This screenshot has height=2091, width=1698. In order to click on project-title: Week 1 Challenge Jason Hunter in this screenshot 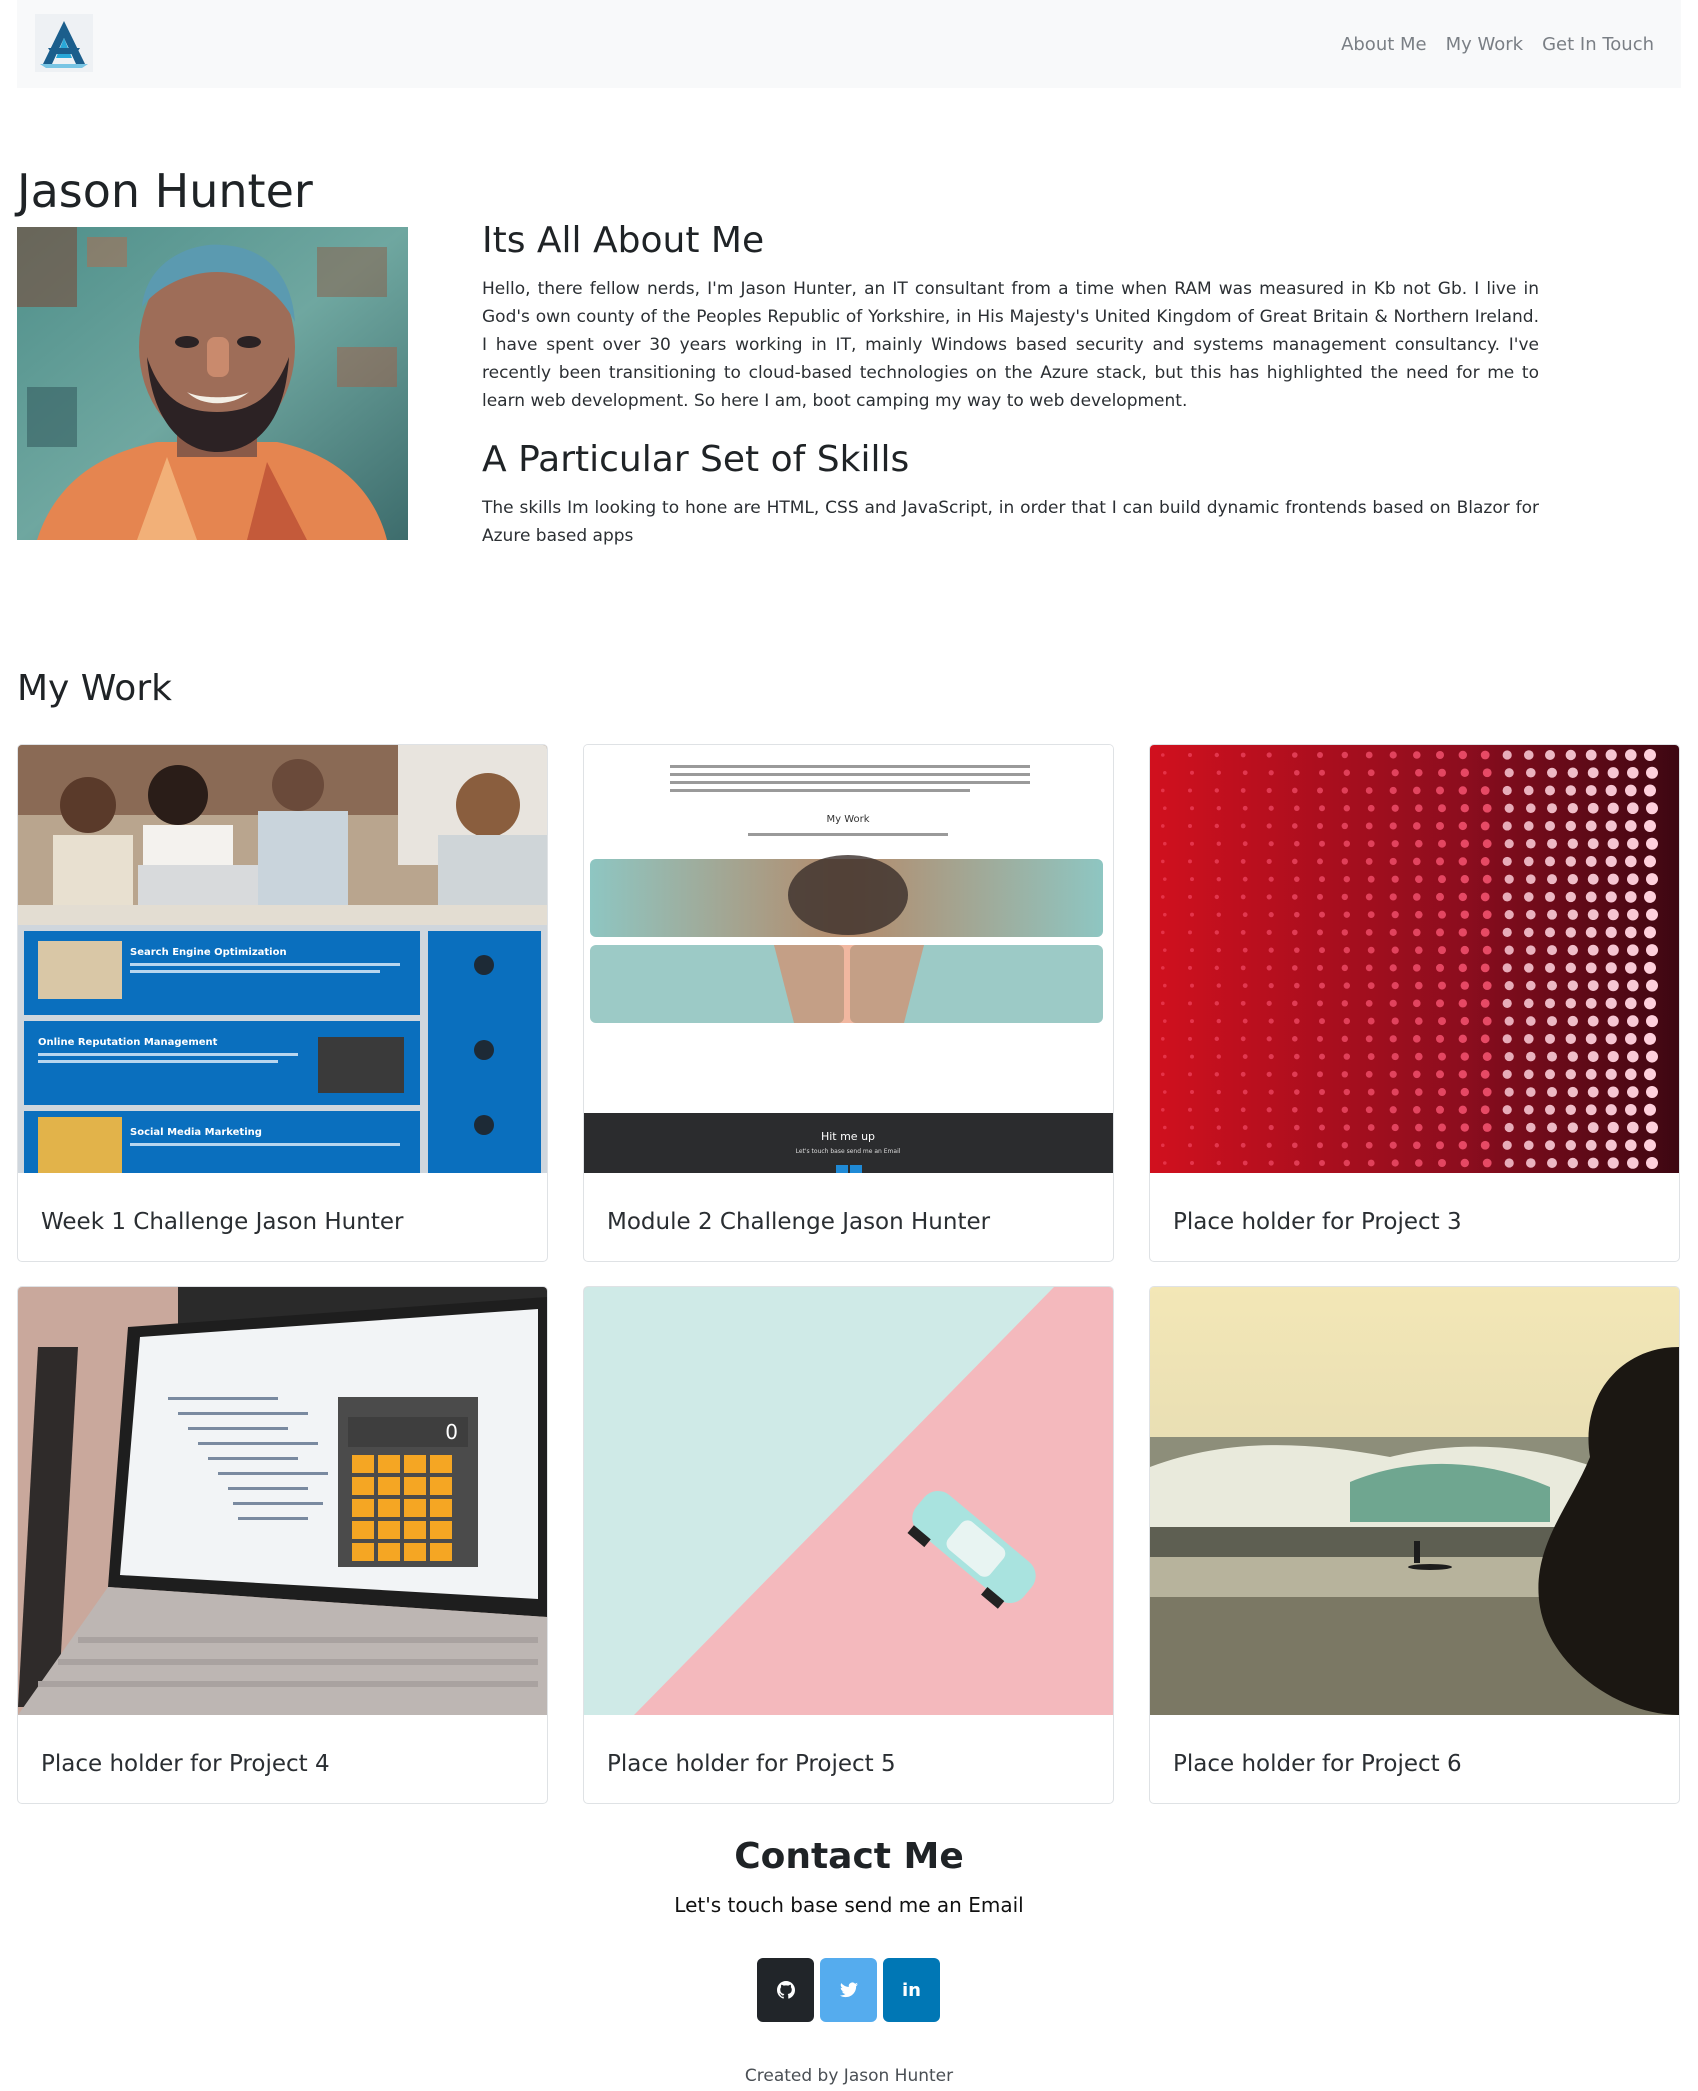, I will do `click(222, 1222)`.